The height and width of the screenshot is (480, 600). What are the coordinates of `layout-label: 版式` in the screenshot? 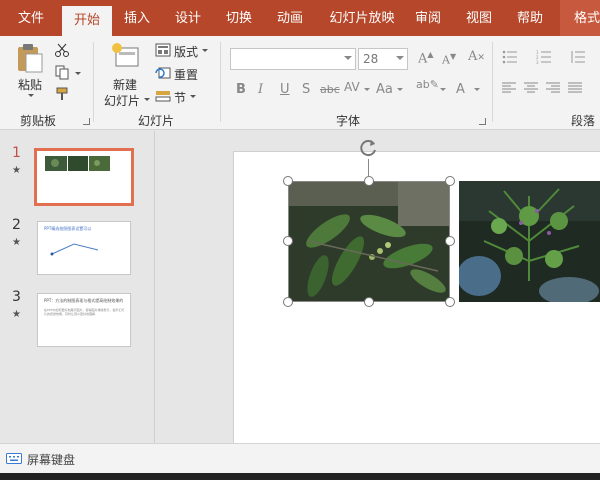 It's located at (186, 51).